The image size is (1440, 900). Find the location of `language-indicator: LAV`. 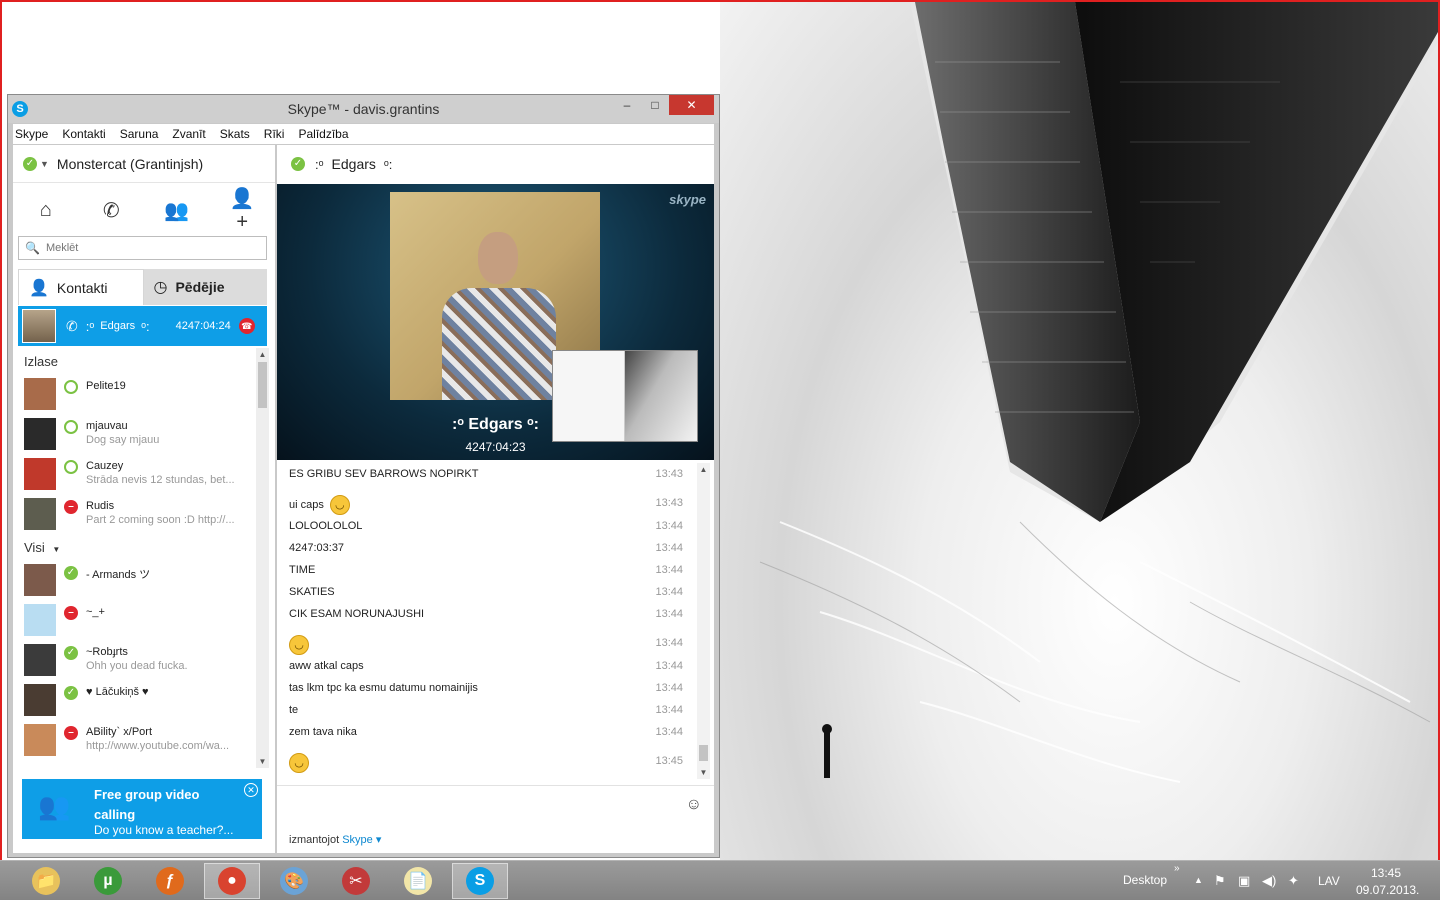

language-indicator: LAV is located at coordinates (1329, 881).